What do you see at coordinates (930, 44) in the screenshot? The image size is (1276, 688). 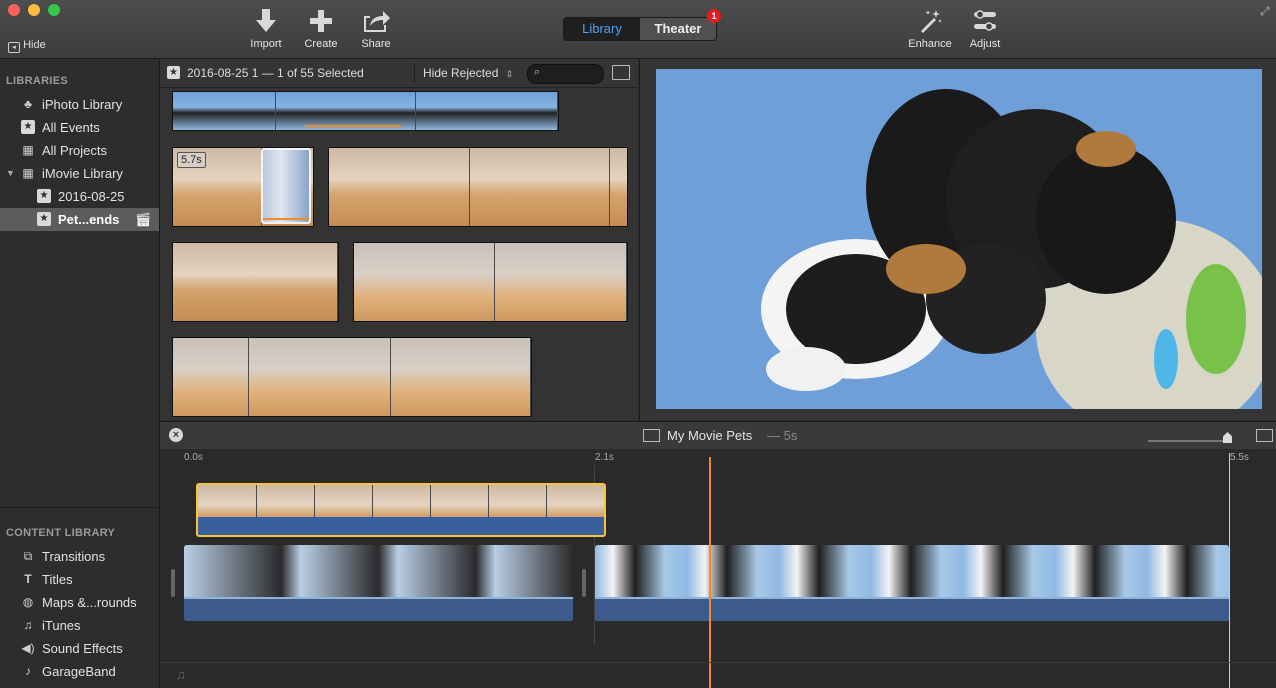 I see `enhance-label: Enhance` at bounding box center [930, 44].